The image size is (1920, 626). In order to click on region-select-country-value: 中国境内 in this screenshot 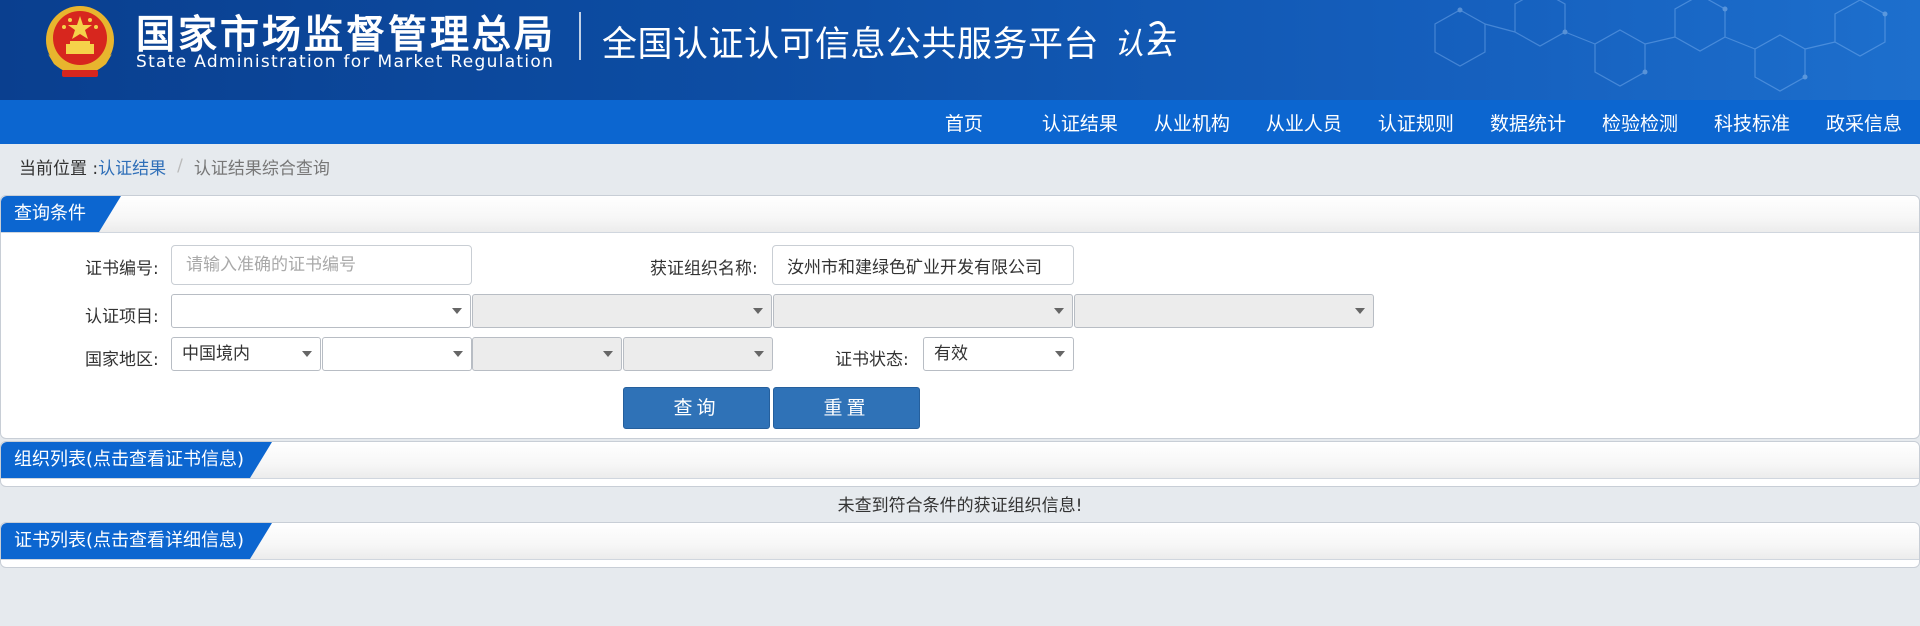, I will do `click(216, 354)`.